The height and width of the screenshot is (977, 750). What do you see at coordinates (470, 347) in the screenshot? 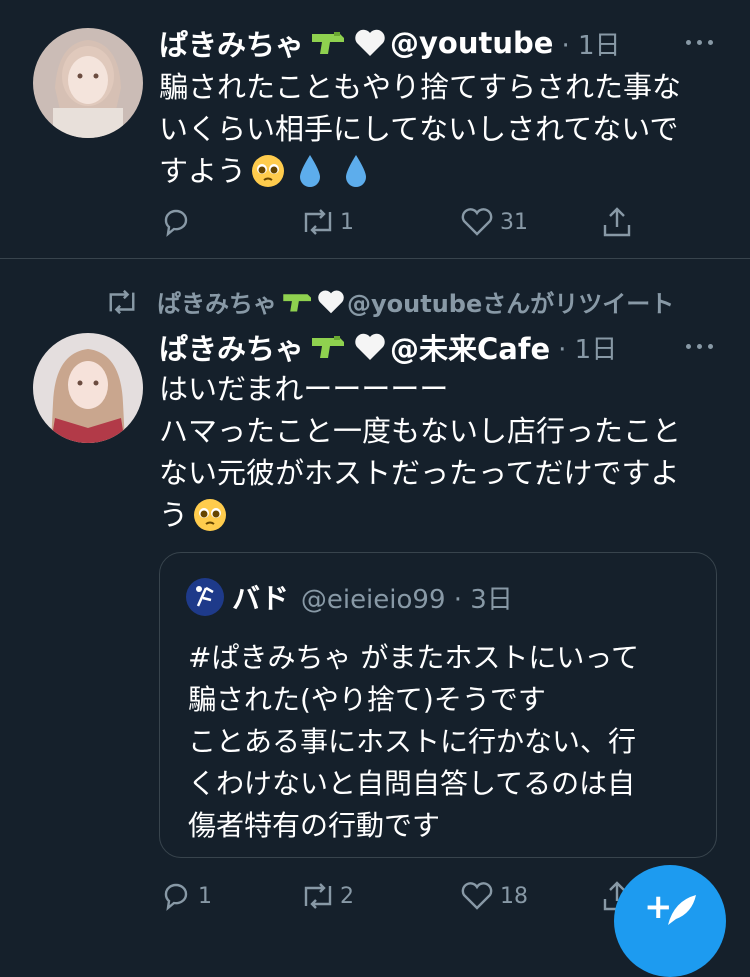
I see `handle: @未来Cafe` at bounding box center [470, 347].